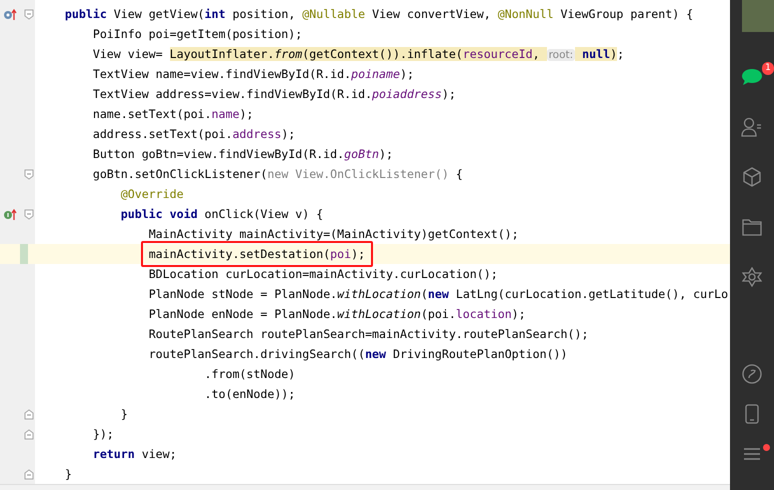  What do you see at coordinates (337, 314) in the screenshot?
I see `code-line: PlanNode enNode = PlanNode.withLocation(poi.location);` at bounding box center [337, 314].